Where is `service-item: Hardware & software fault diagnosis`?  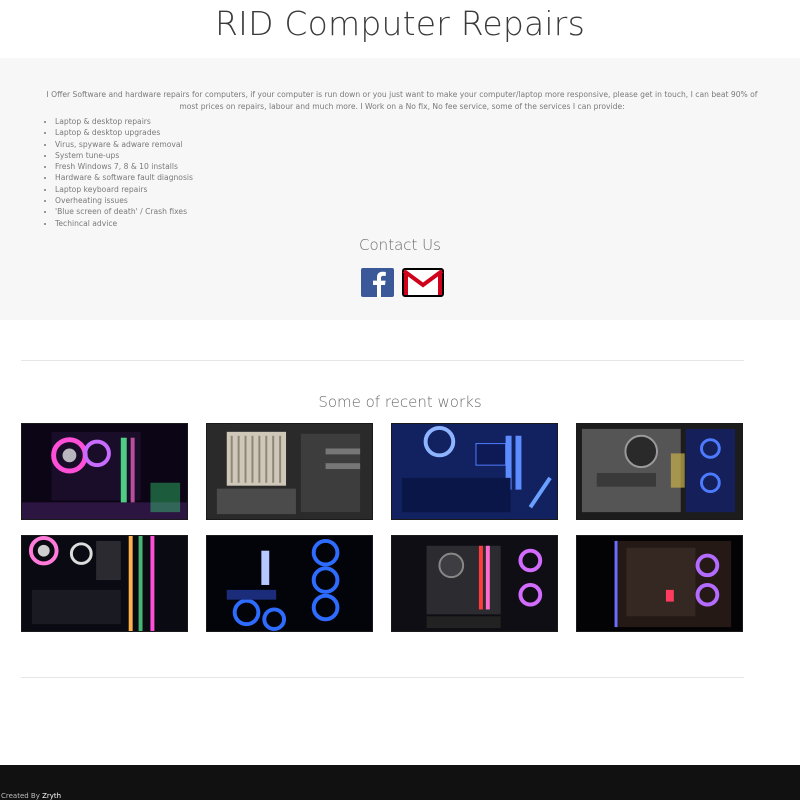 service-item: Hardware & software fault diagnosis is located at coordinates (124, 177).